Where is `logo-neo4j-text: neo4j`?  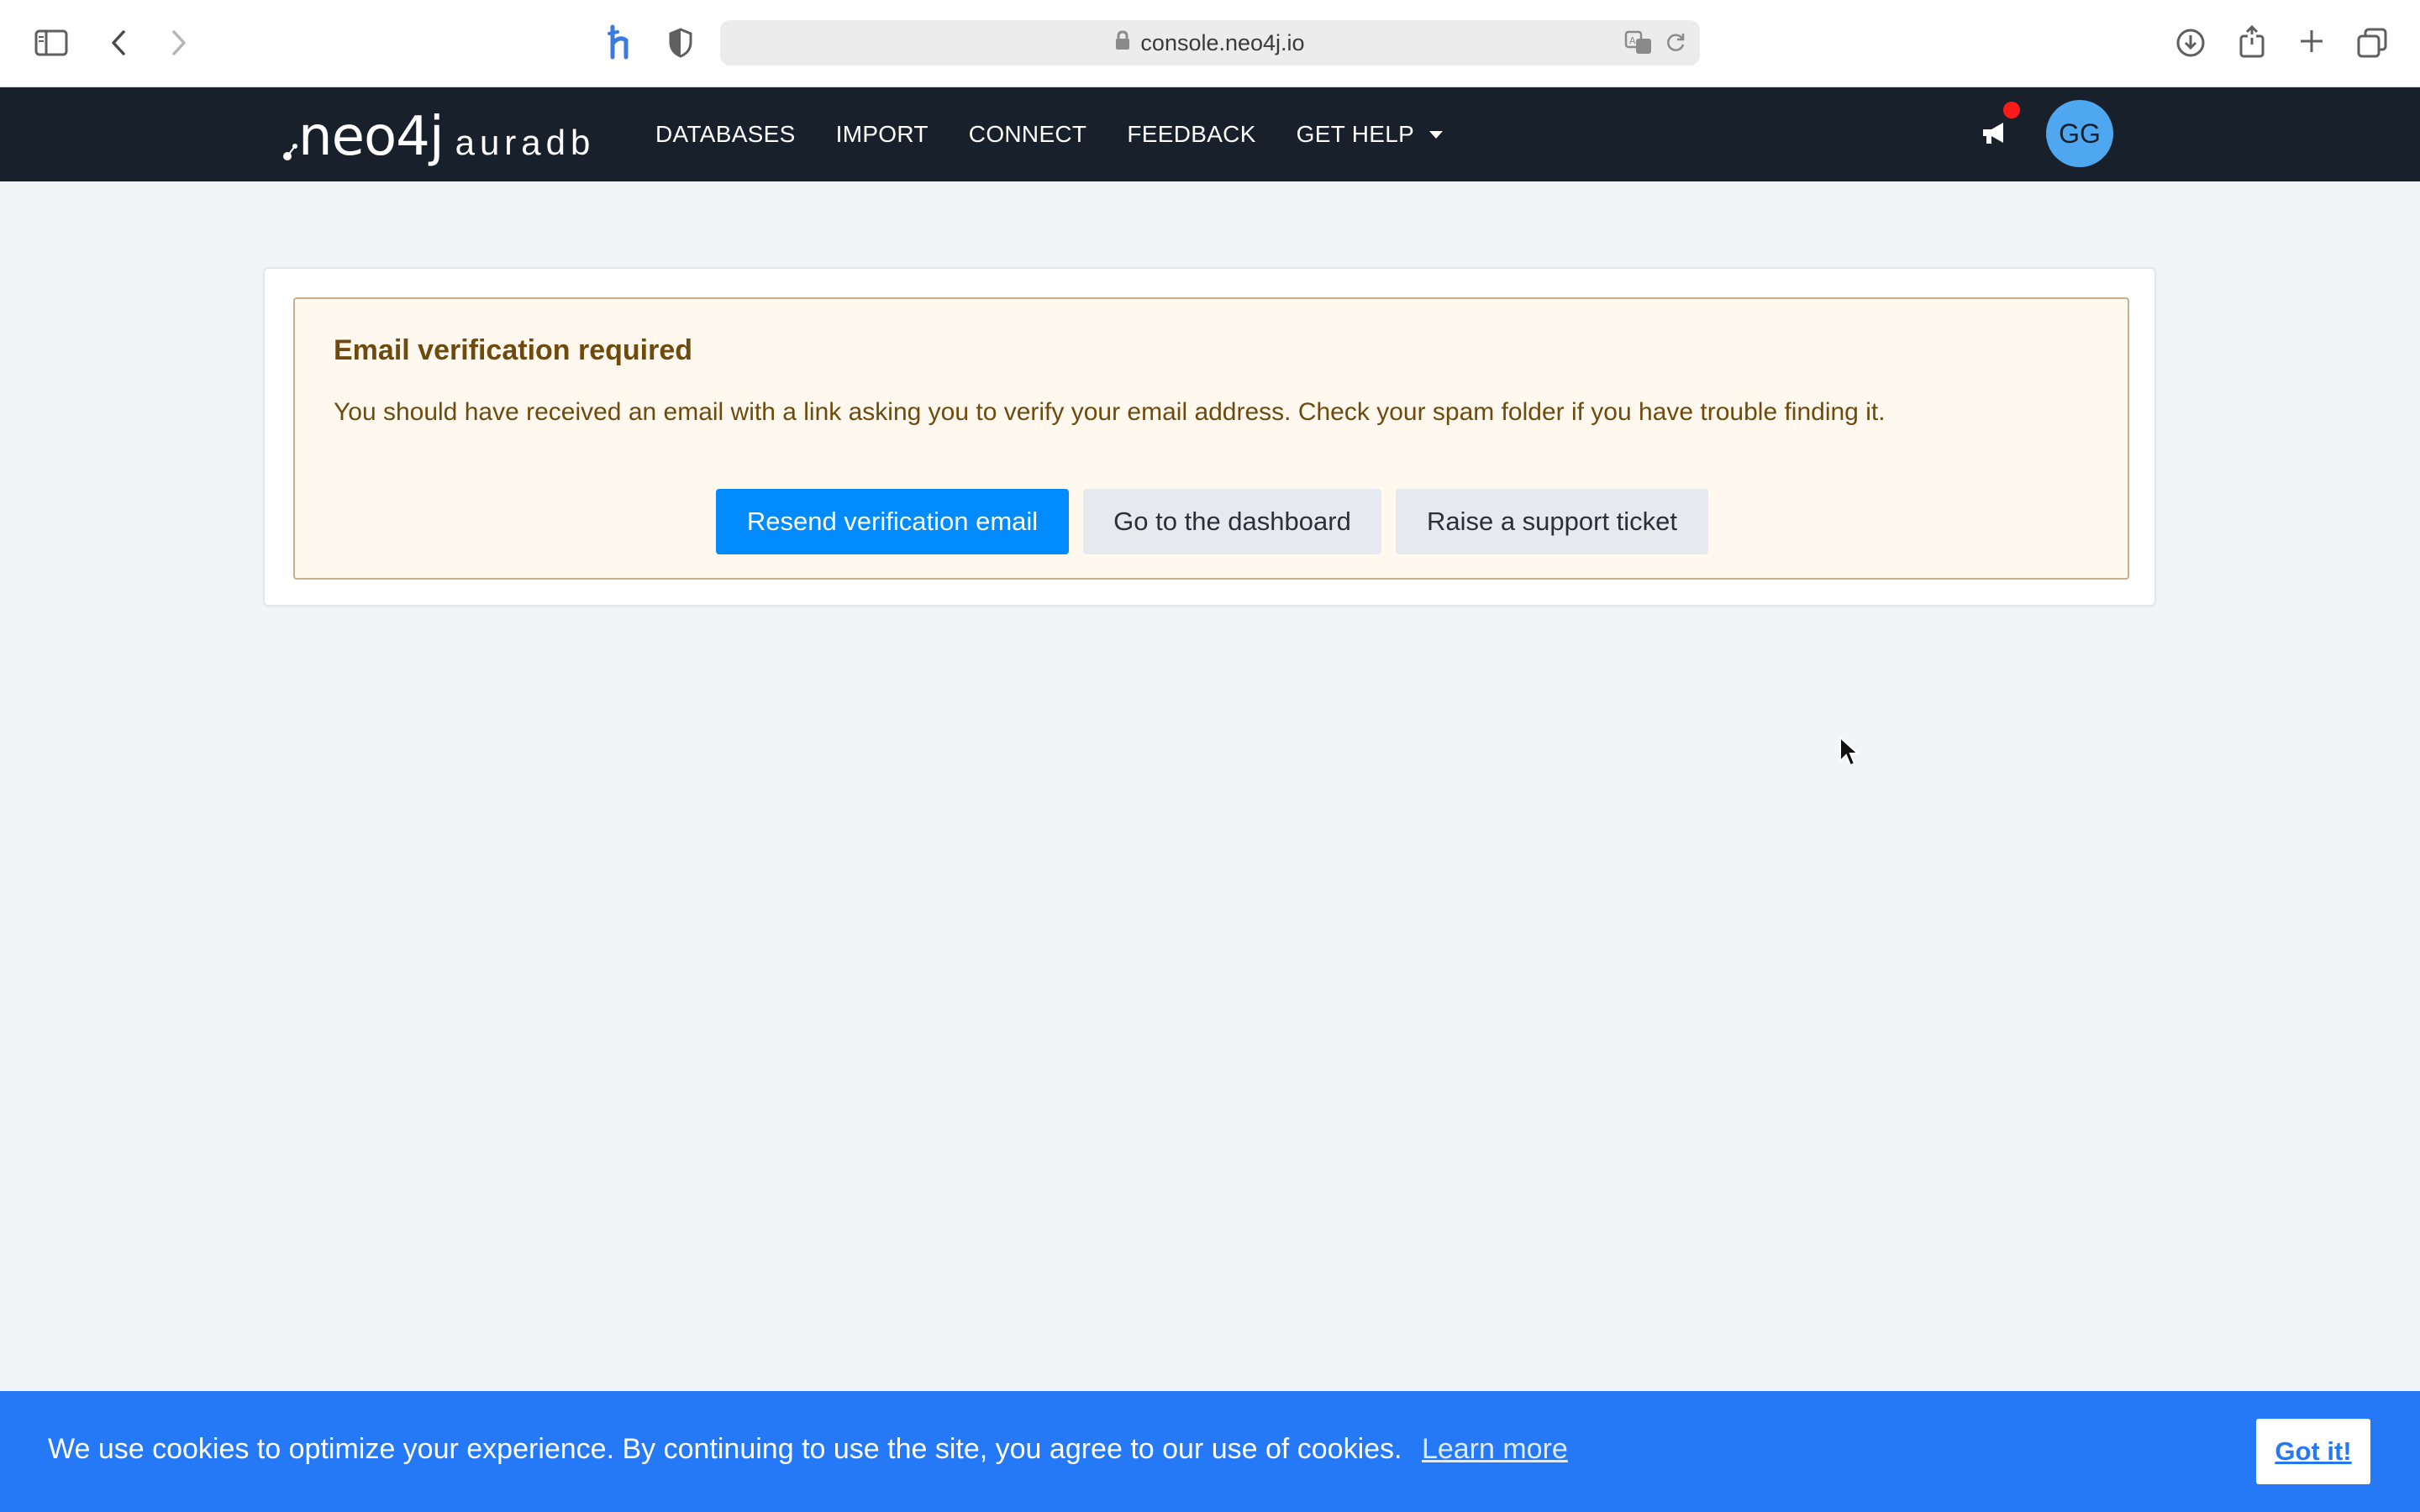 logo-neo4j-text: neo4j is located at coordinates (371, 137).